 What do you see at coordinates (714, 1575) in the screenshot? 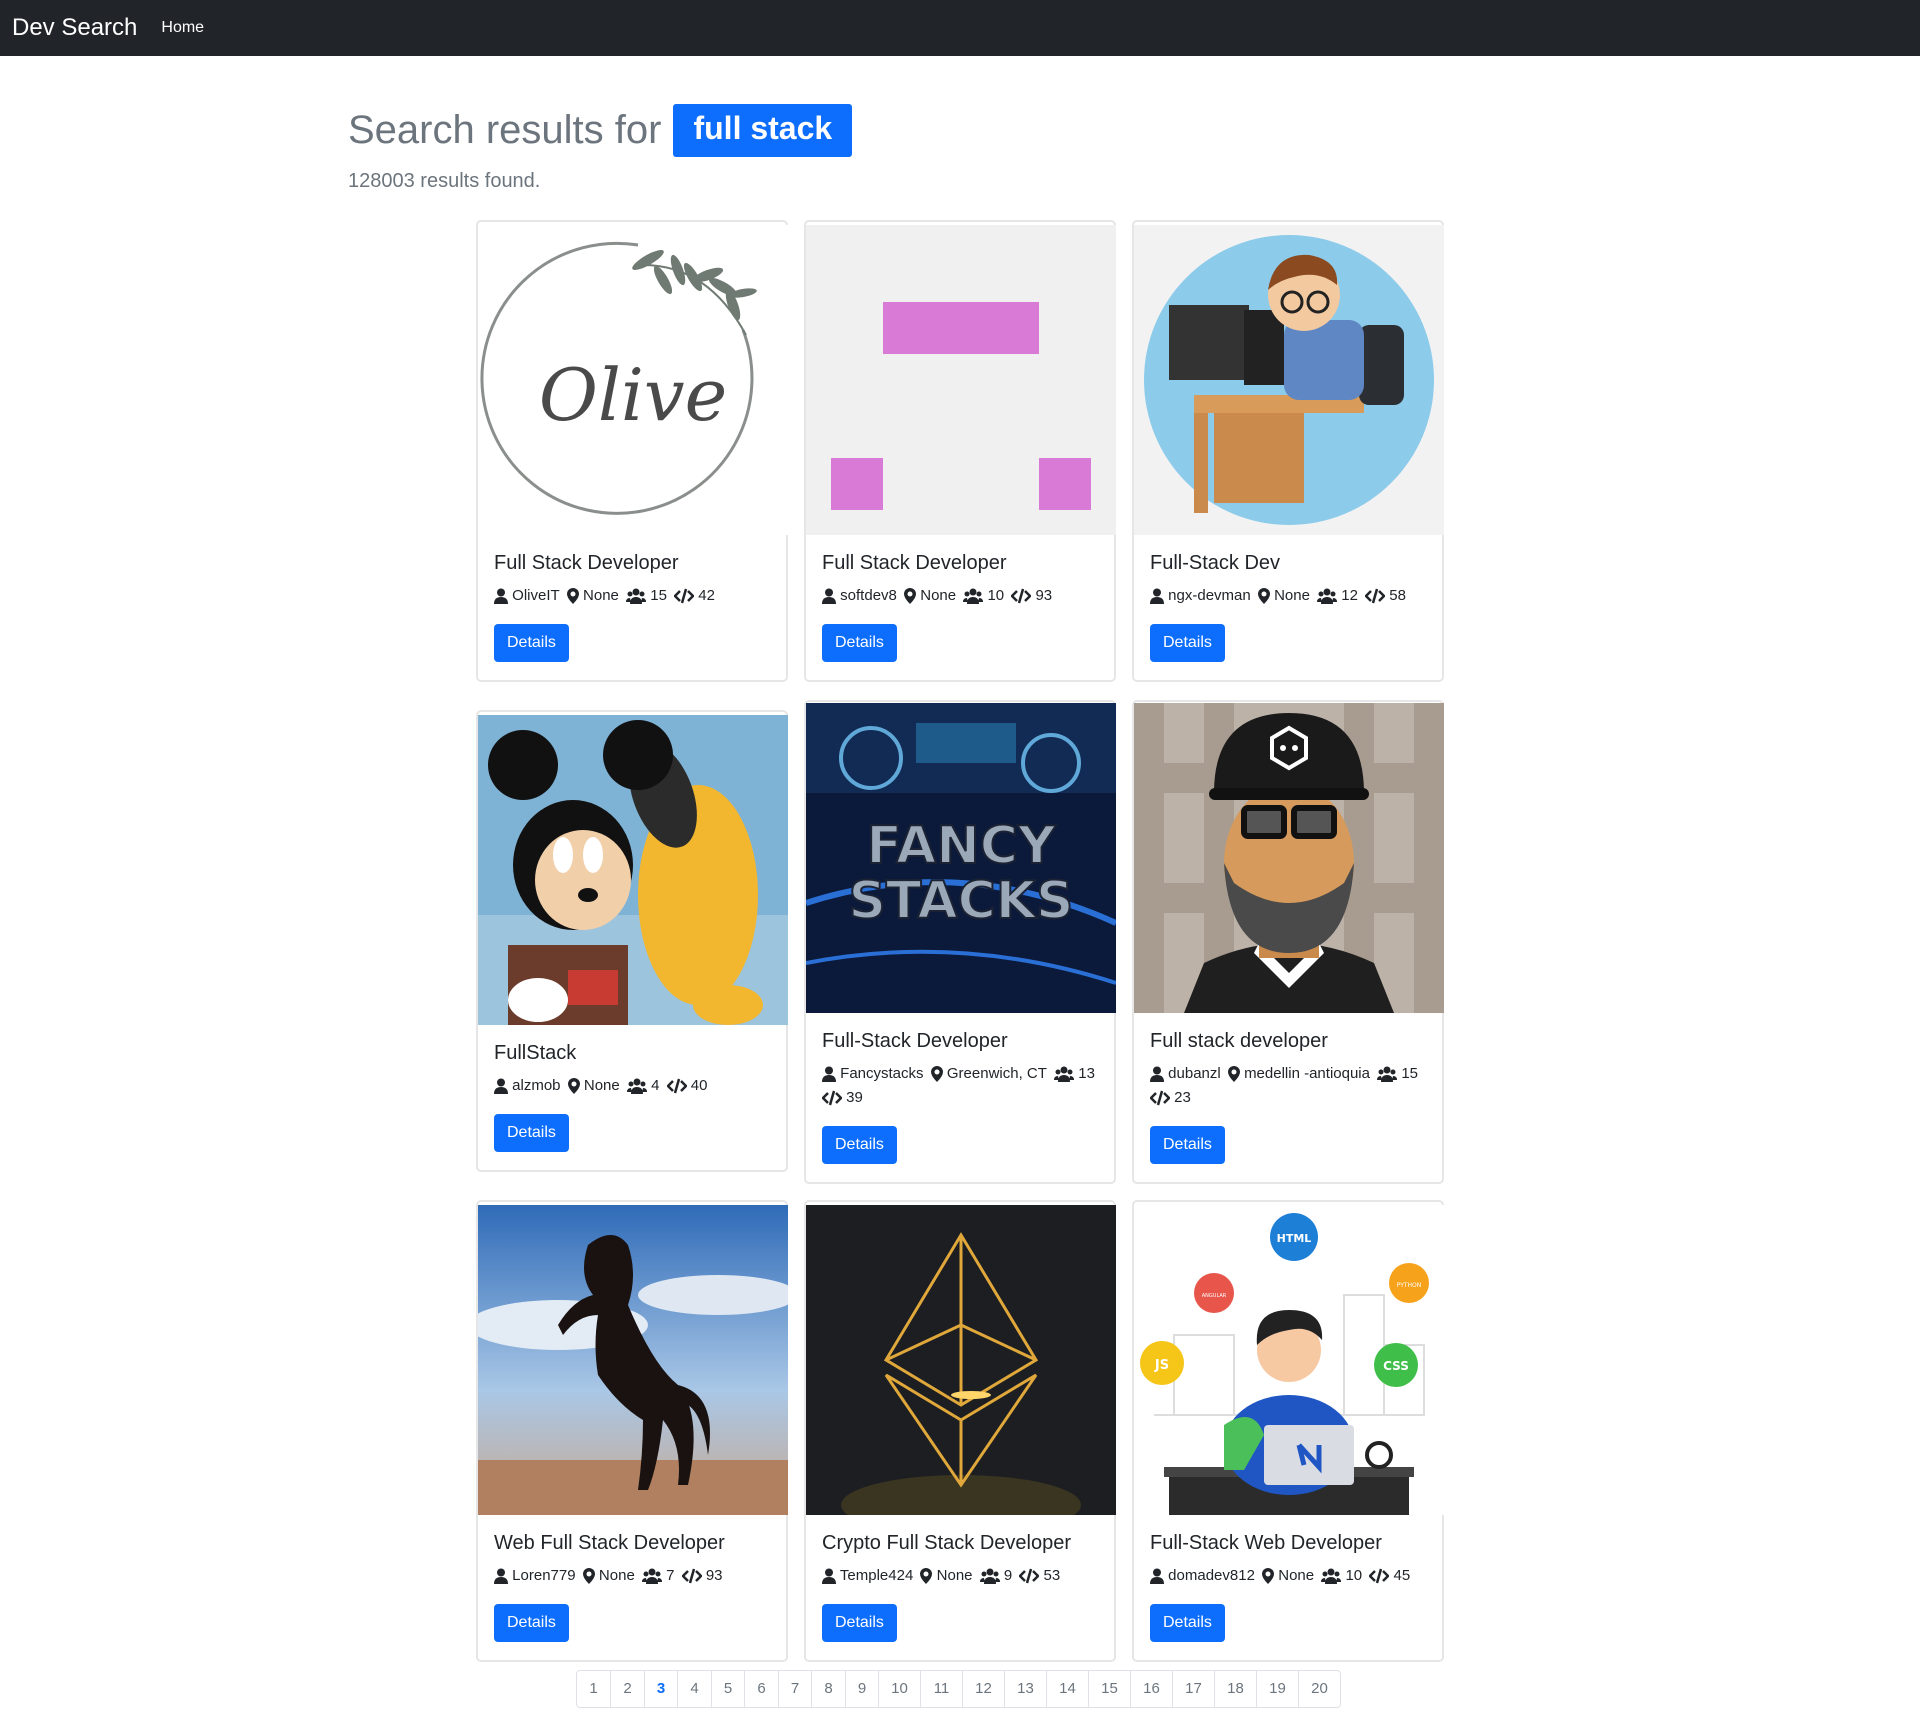
I see `card-projects: 93` at bounding box center [714, 1575].